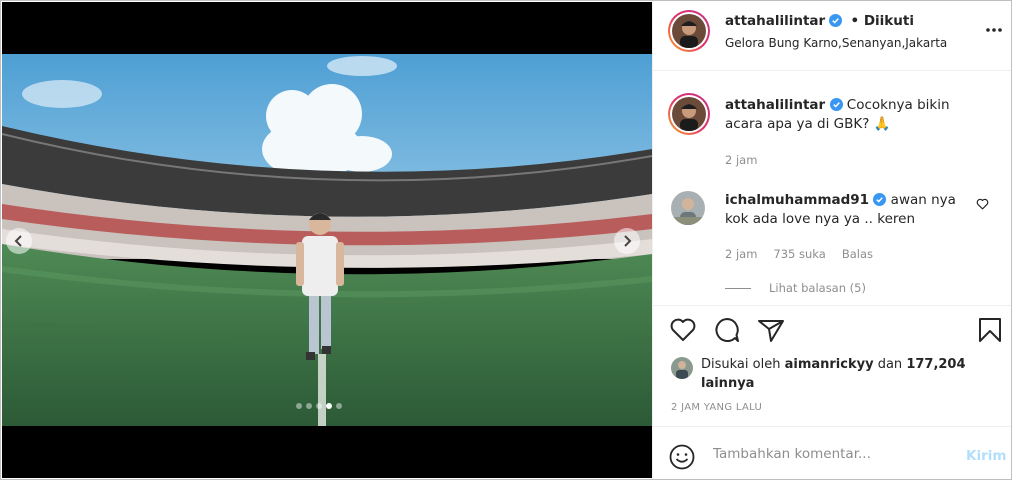 The height and width of the screenshot is (480, 1012). Describe the element at coordinates (836, 43) in the screenshot. I see `location-link: Gelora Bung Karno,Senanyan,Jakarta` at that location.